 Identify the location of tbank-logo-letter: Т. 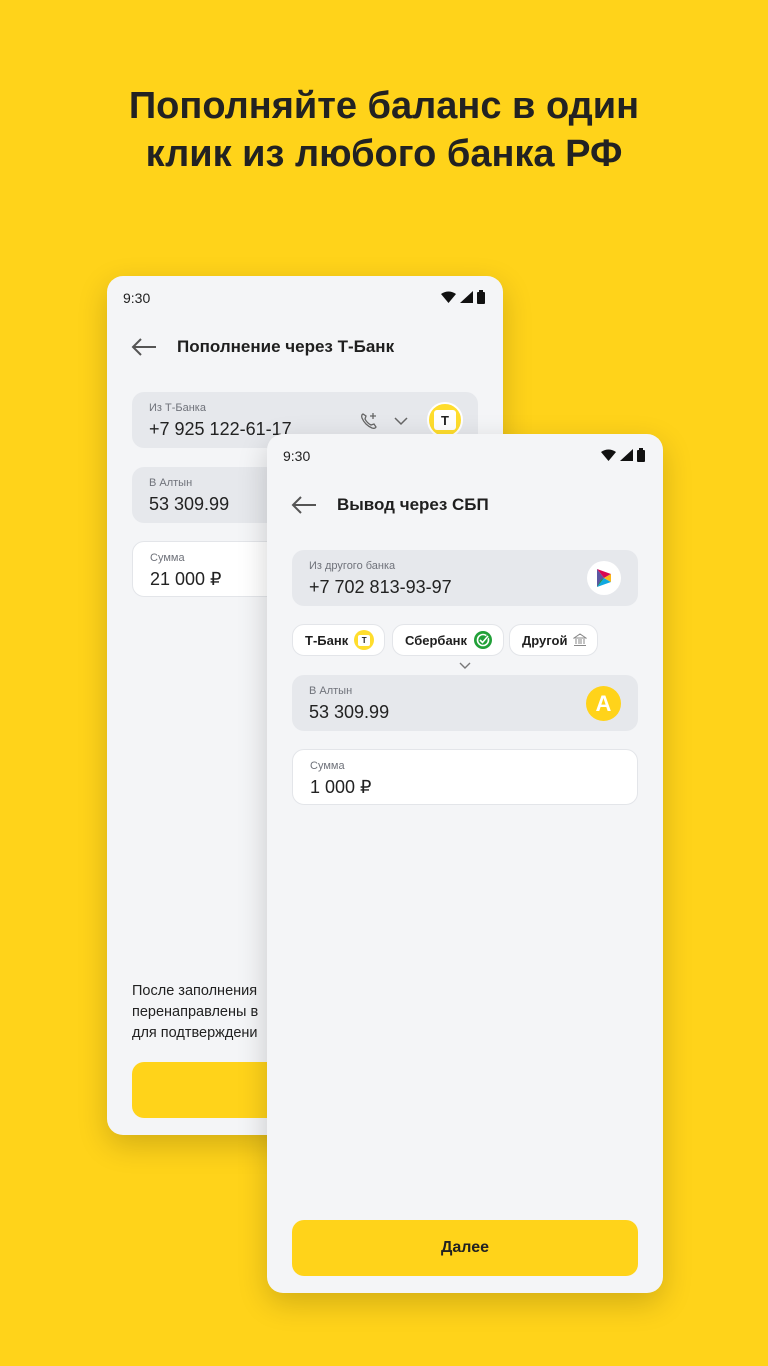
(445, 420).